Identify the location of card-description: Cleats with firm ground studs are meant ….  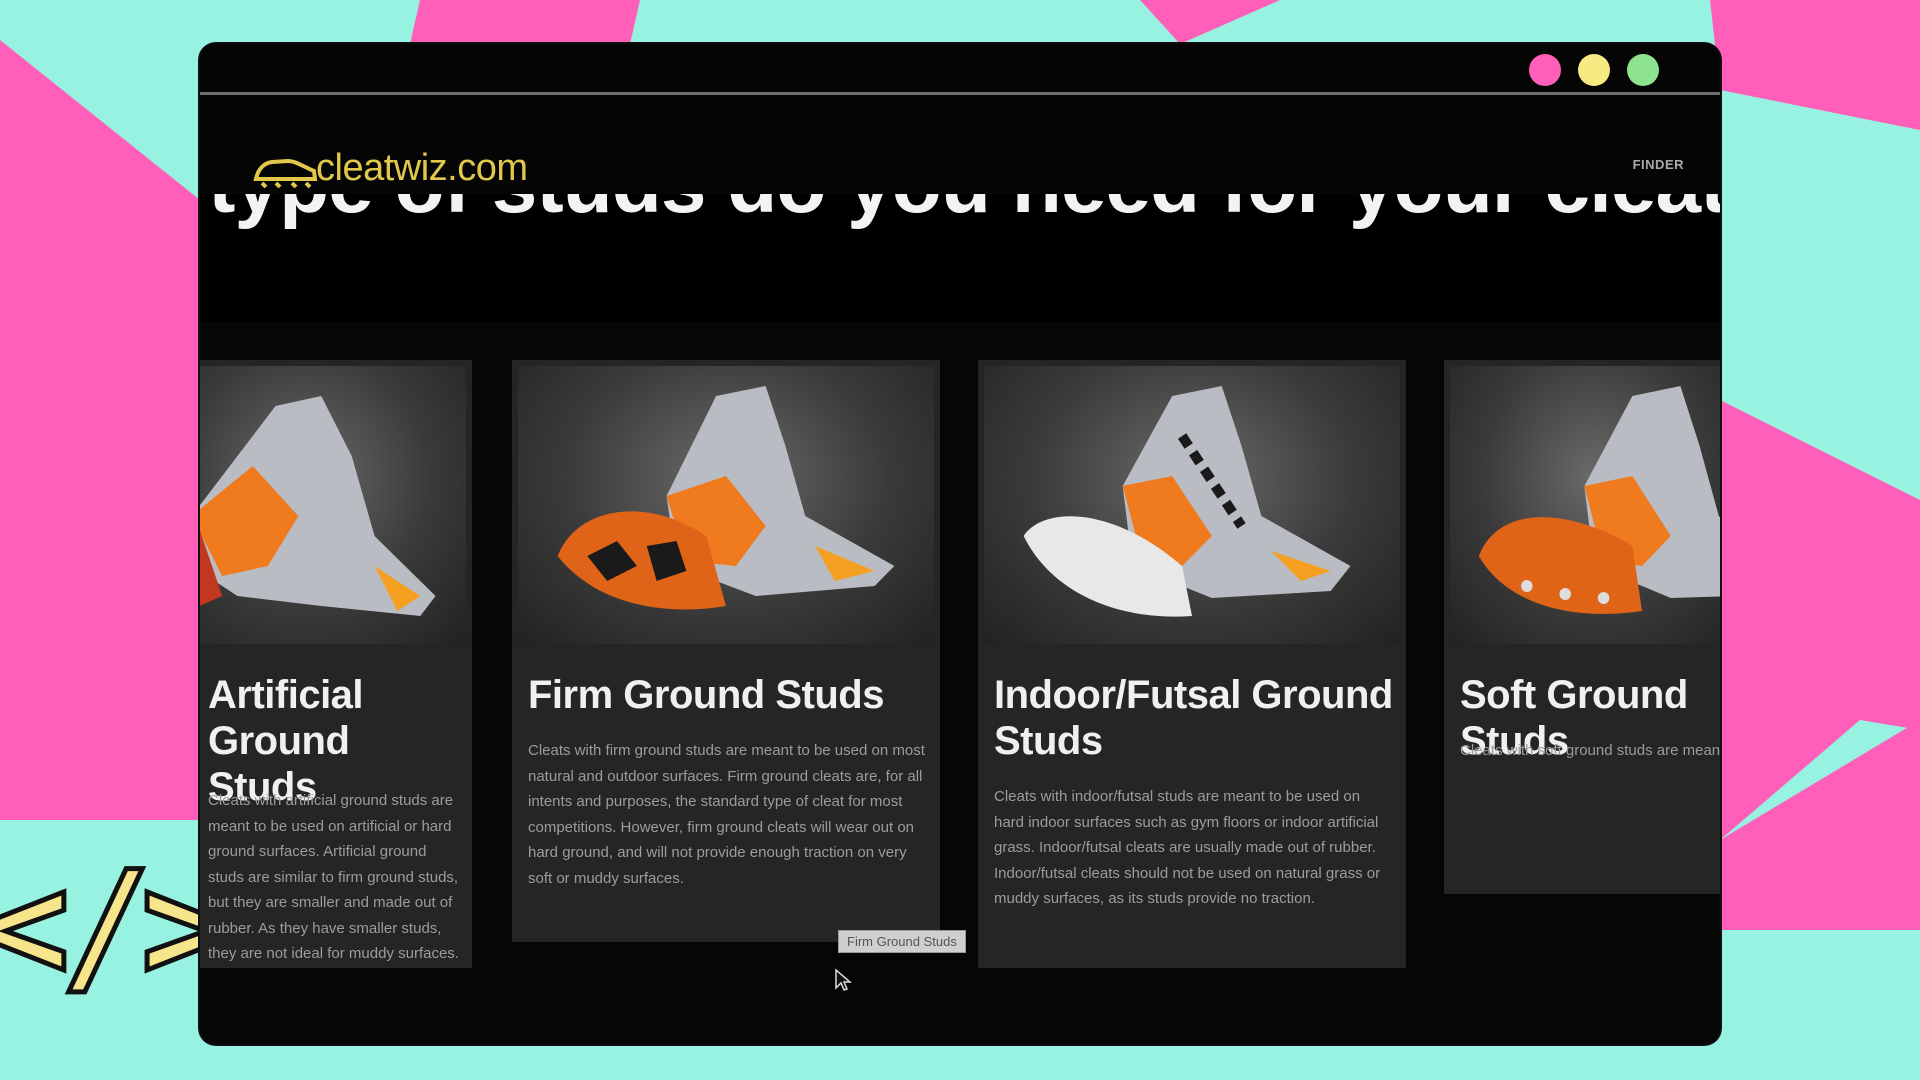
(726, 814).